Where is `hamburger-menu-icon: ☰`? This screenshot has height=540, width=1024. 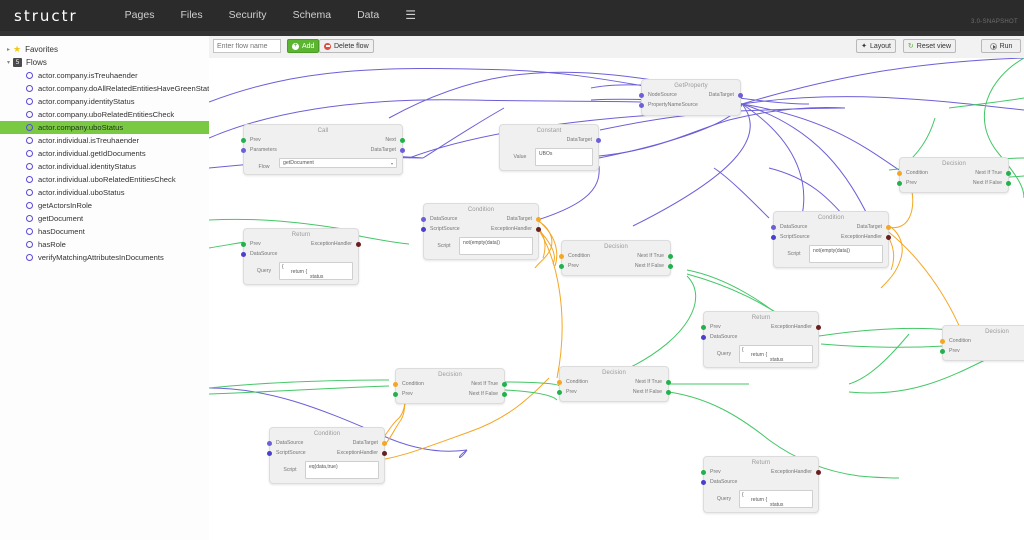 hamburger-menu-icon: ☰ is located at coordinates (410, 15).